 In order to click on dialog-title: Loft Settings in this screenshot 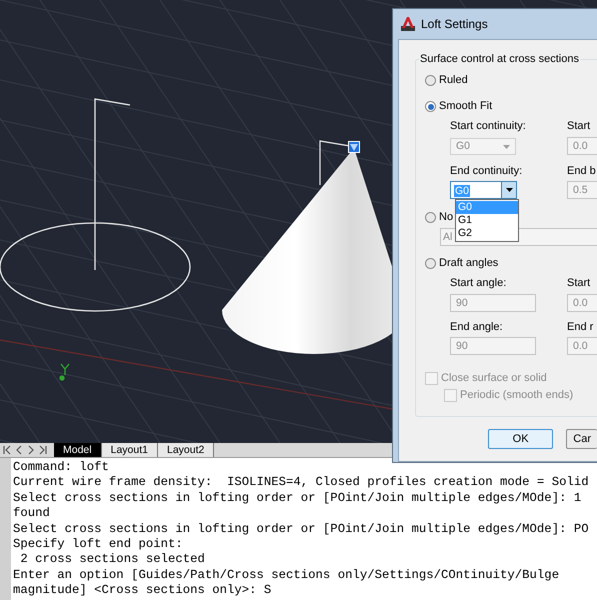, I will do `click(454, 24)`.